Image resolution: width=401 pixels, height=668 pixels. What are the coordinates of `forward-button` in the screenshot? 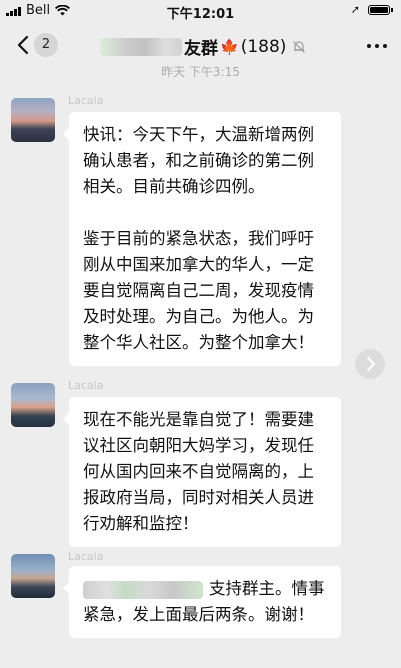 It's located at (370, 364).